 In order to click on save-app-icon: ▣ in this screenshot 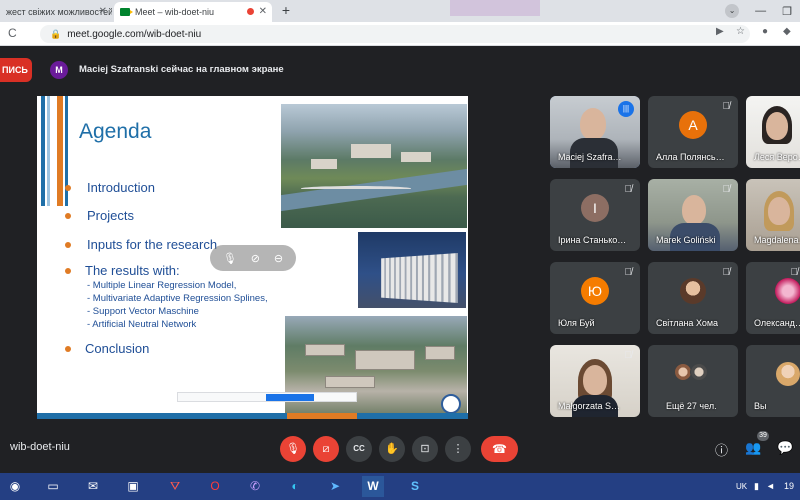, I will do `click(133, 486)`.